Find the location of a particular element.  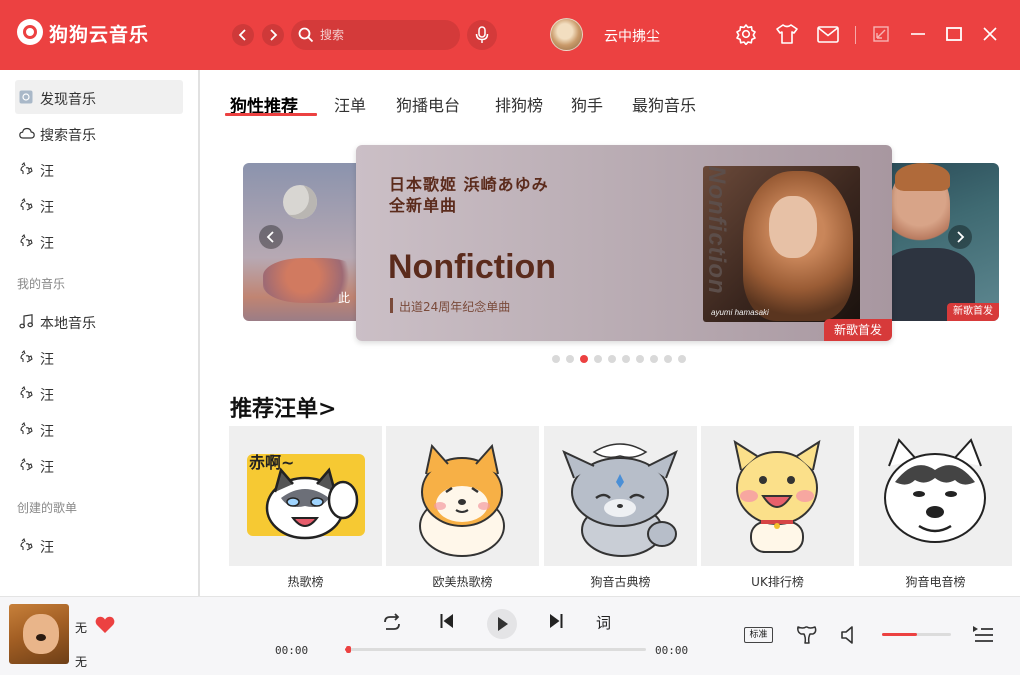

repeat-icon is located at coordinates (392, 623).